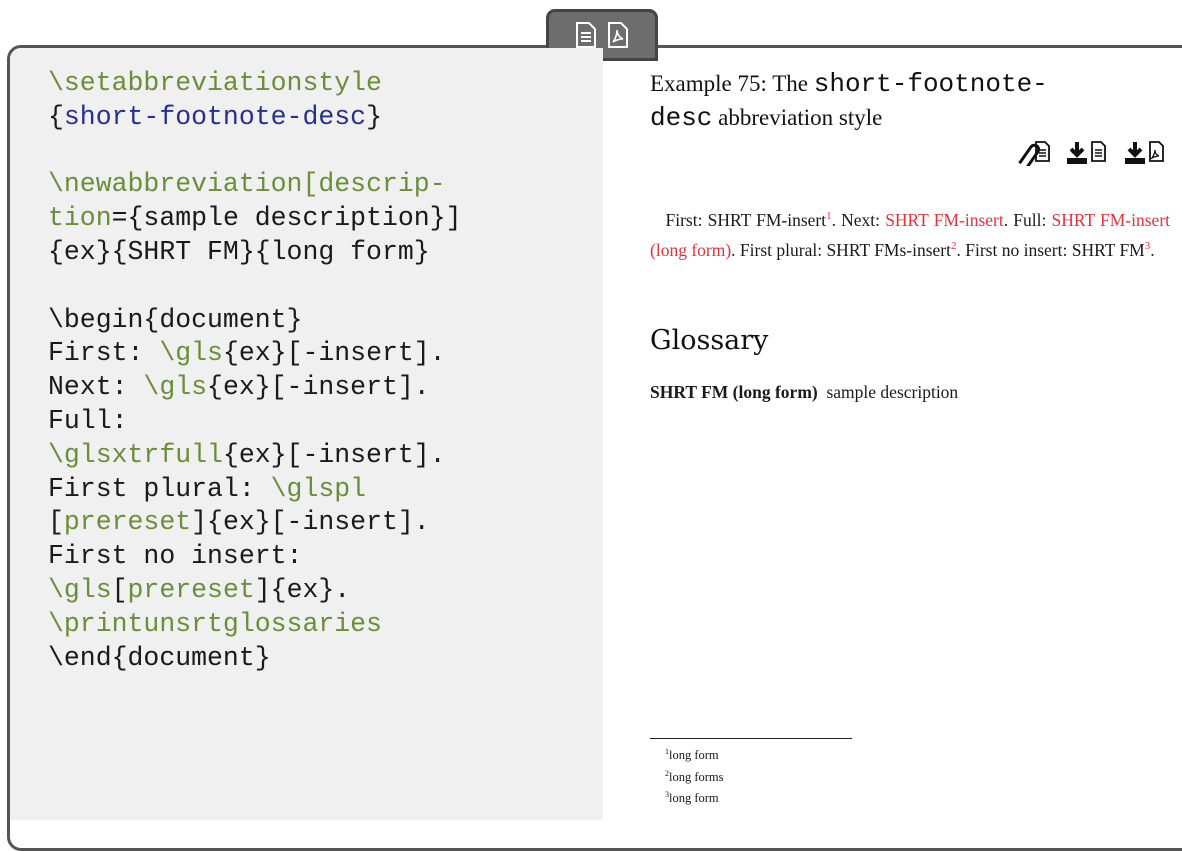 The height and width of the screenshot is (851, 1182). I want to click on code-line: \setabbreviationstyle, so click(215, 83).